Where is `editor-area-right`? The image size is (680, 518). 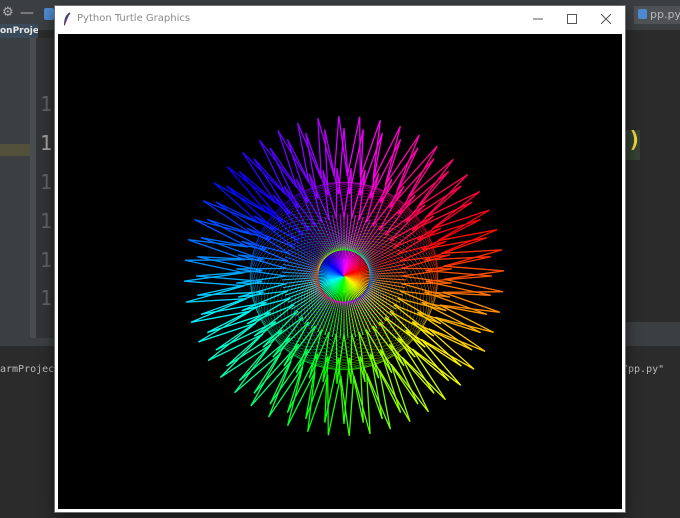 editor-area-right is located at coordinates (653, 184).